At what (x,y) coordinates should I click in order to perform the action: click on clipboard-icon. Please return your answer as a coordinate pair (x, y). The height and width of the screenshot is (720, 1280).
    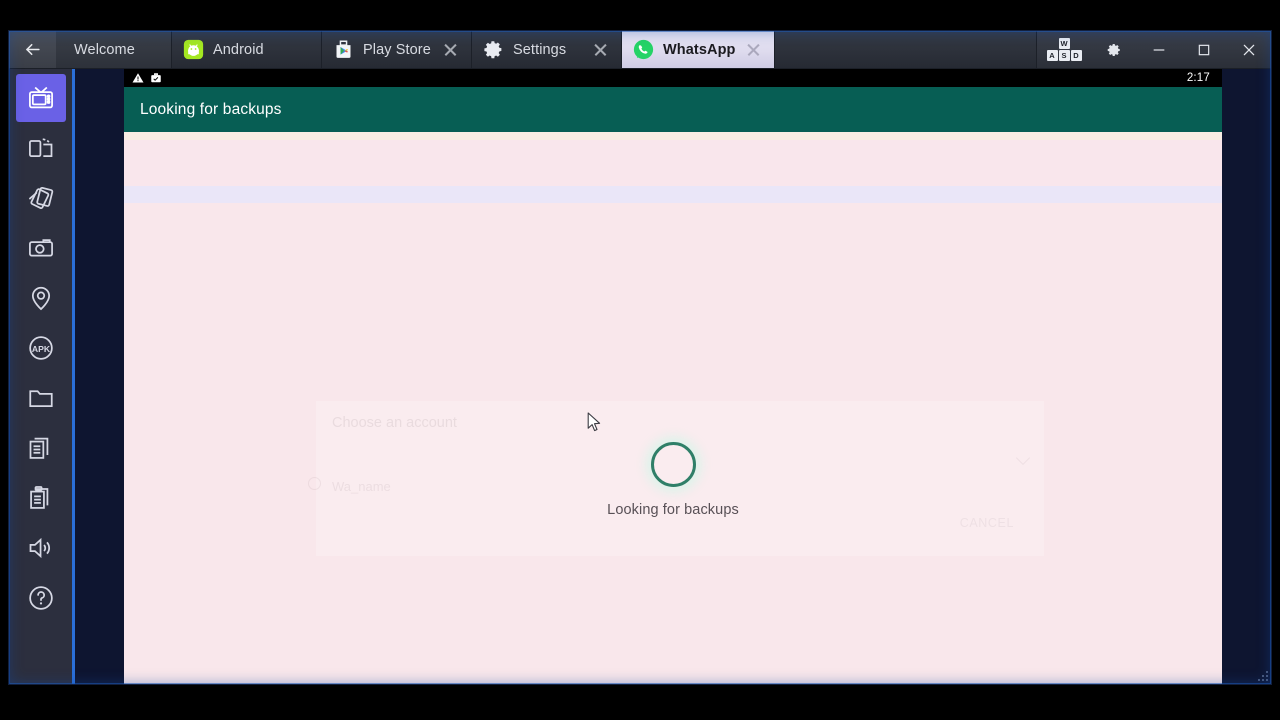
    Looking at the image, I should click on (39, 497).